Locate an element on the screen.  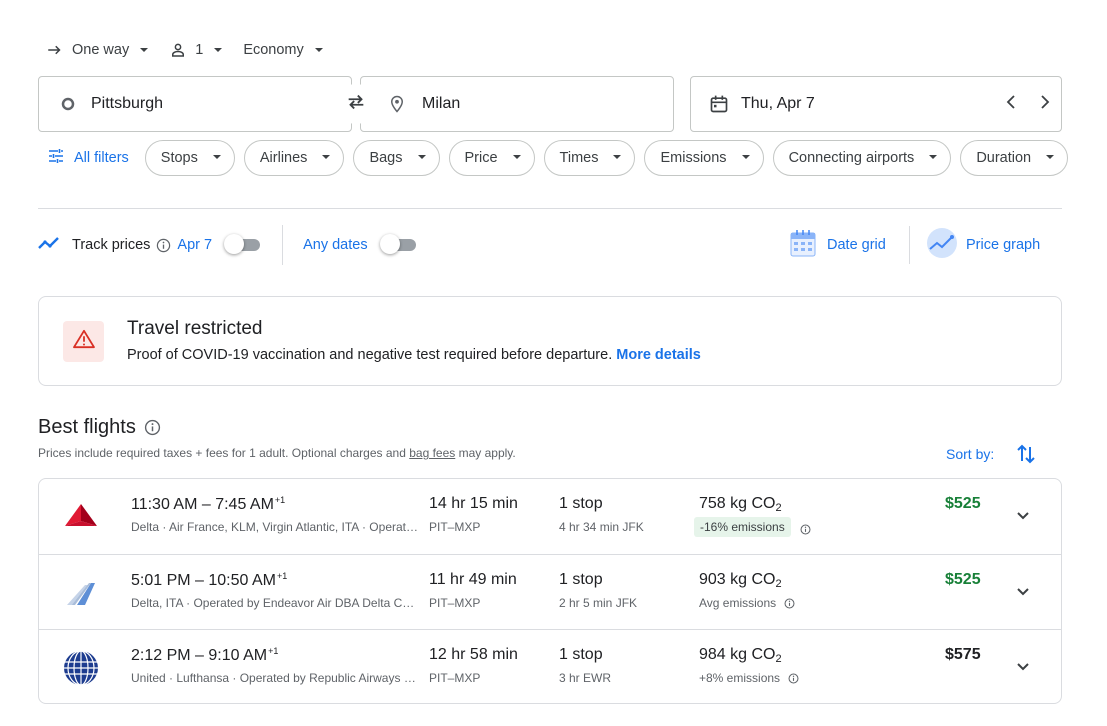
filter-chip-duration: Duration is located at coordinates (1014, 158).